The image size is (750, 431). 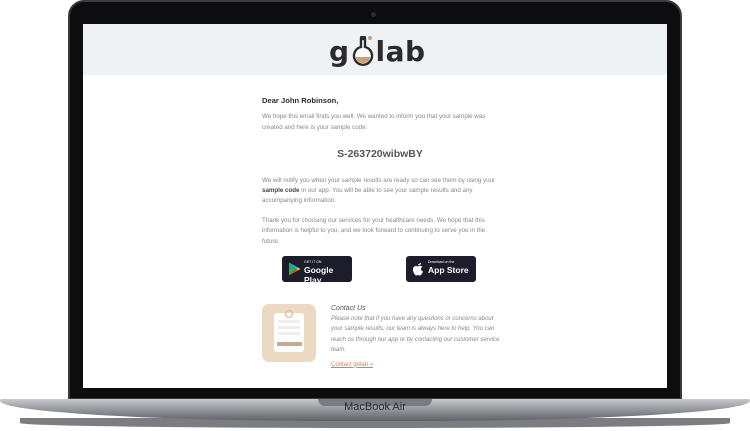 I want to click on golab-logo: g lab, so click(x=377, y=51).